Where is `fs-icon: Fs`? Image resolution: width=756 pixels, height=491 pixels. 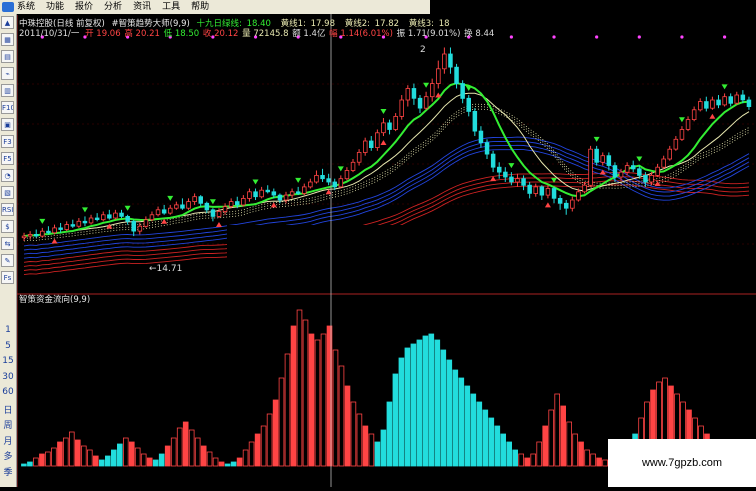 fs-icon: Fs is located at coordinates (7, 277).